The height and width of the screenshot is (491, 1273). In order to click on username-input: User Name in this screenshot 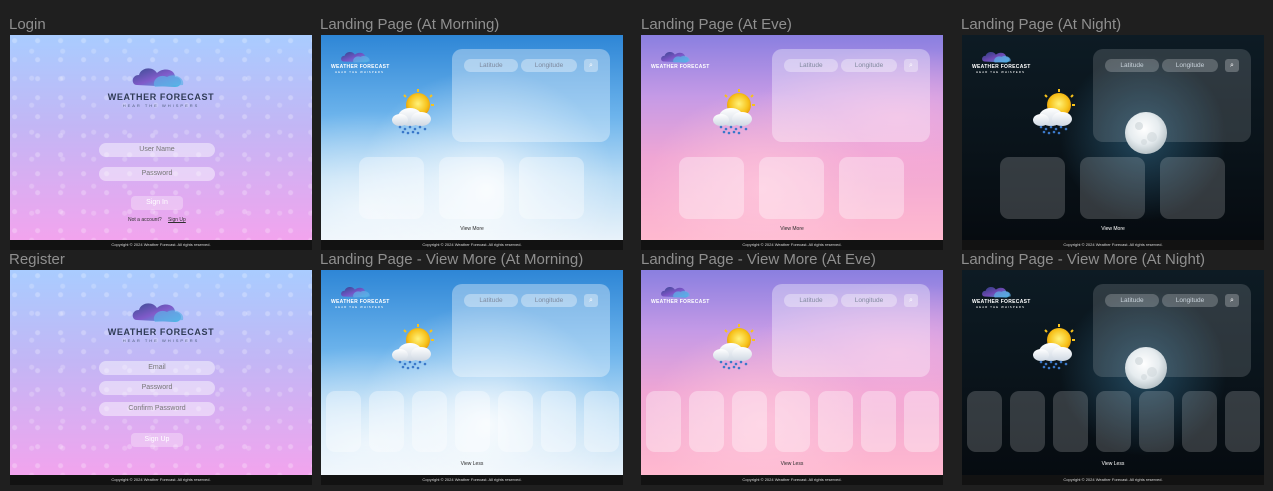, I will do `click(157, 150)`.